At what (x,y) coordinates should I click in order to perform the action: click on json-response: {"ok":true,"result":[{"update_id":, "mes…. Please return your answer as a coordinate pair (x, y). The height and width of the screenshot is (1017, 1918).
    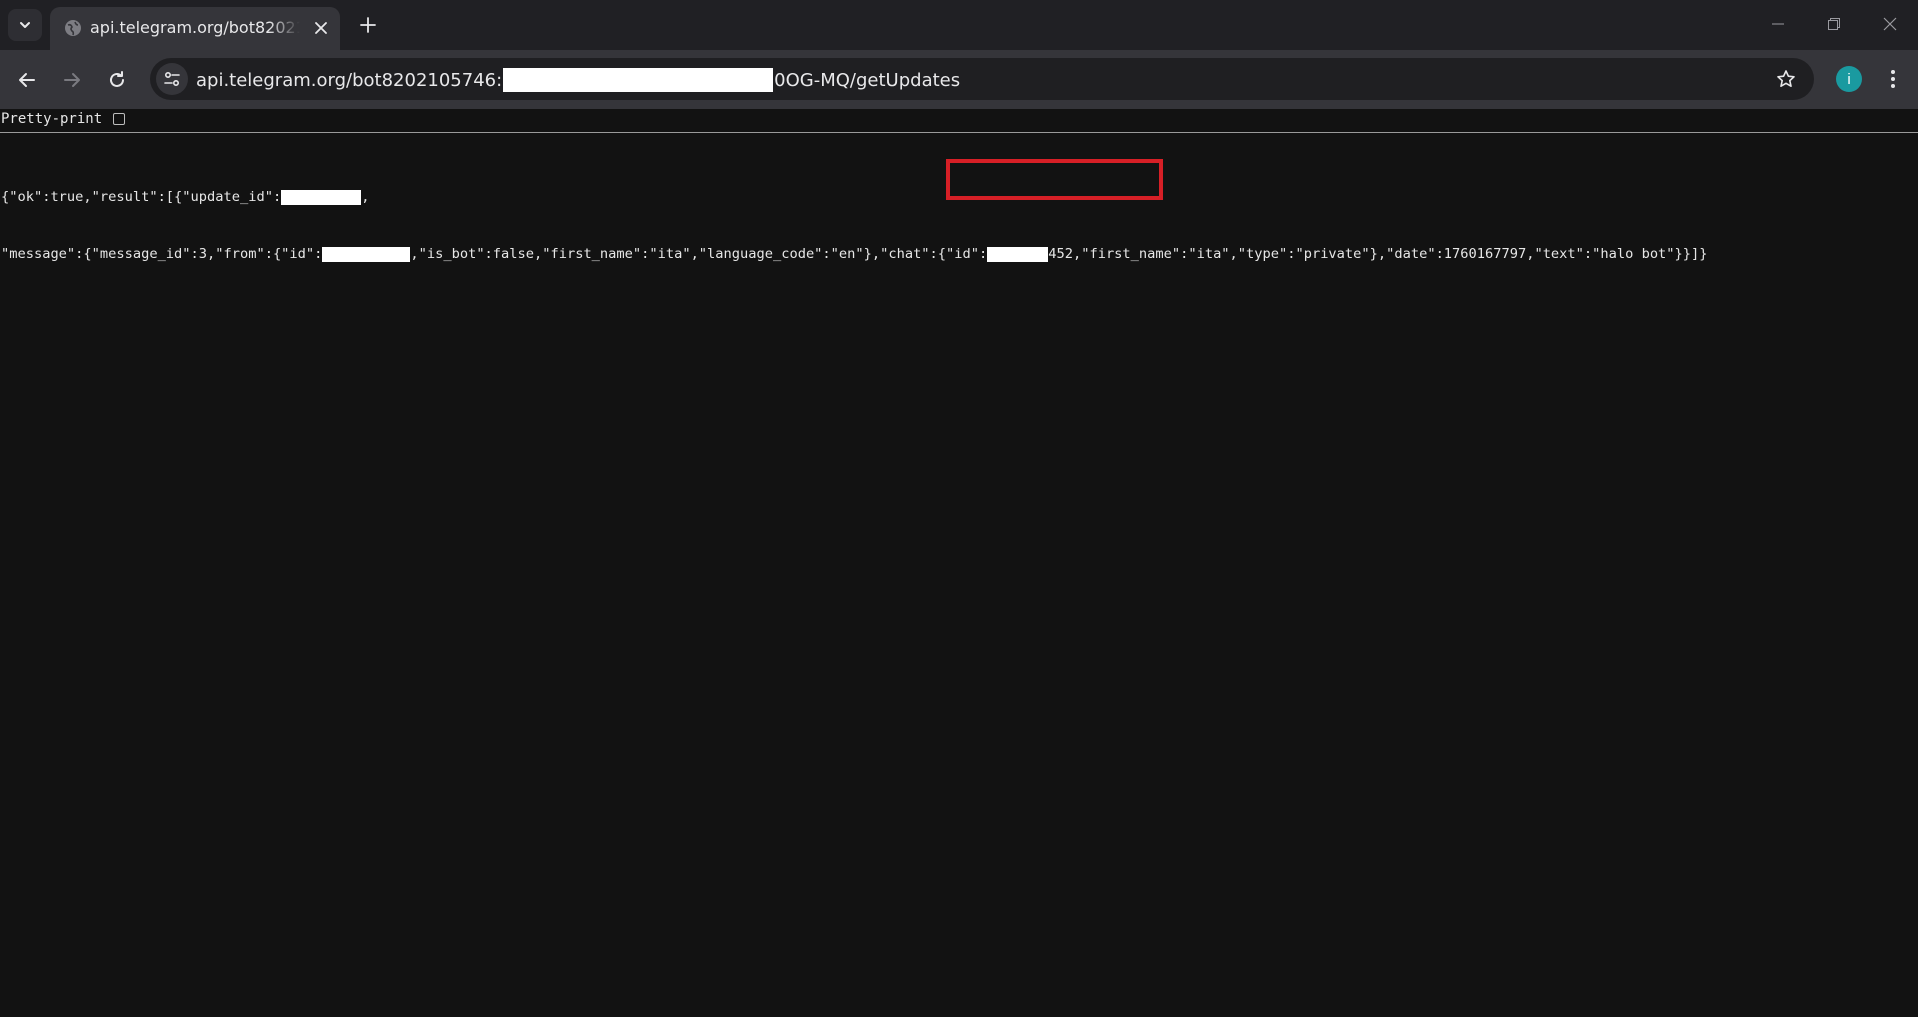
    Looking at the image, I should click on (854, 216).